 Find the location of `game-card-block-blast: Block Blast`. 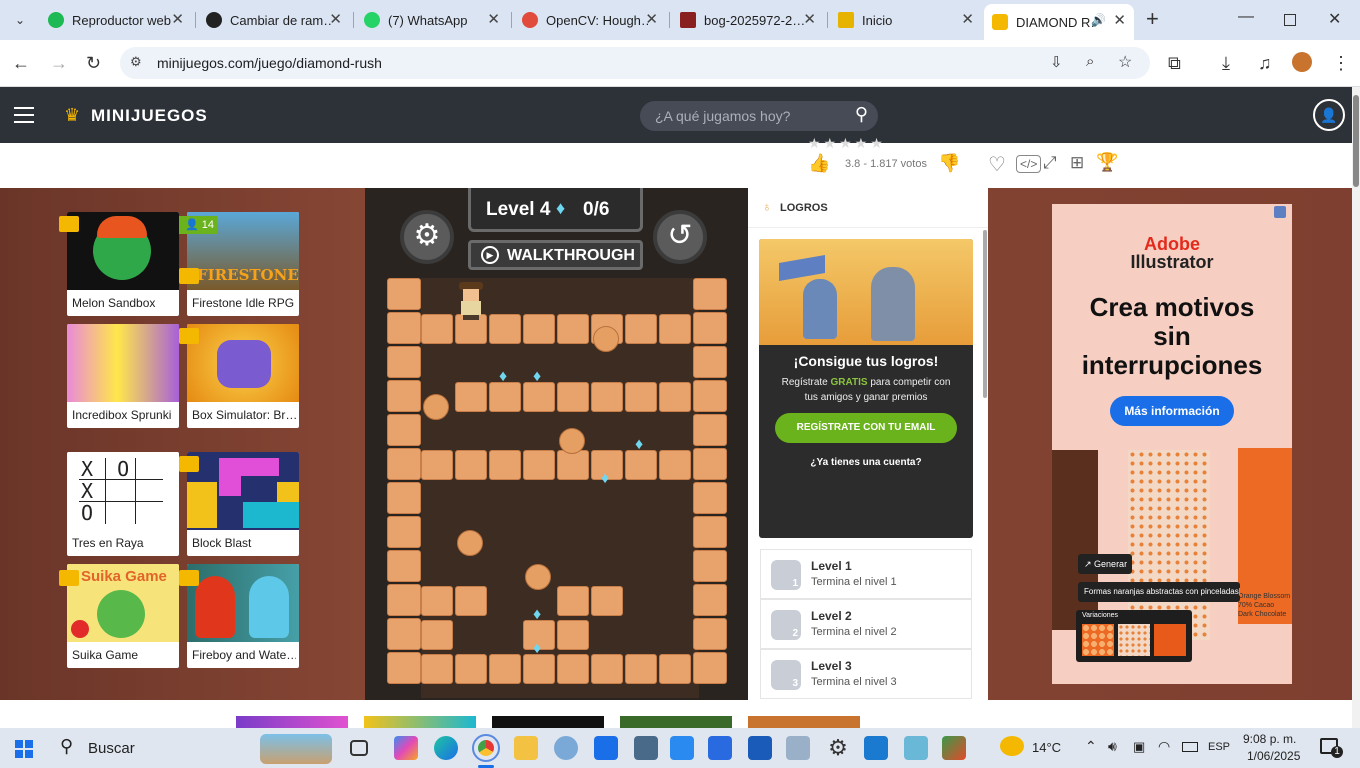

game-card-block-blast: Block Blast is located at coordinates (243, 504).